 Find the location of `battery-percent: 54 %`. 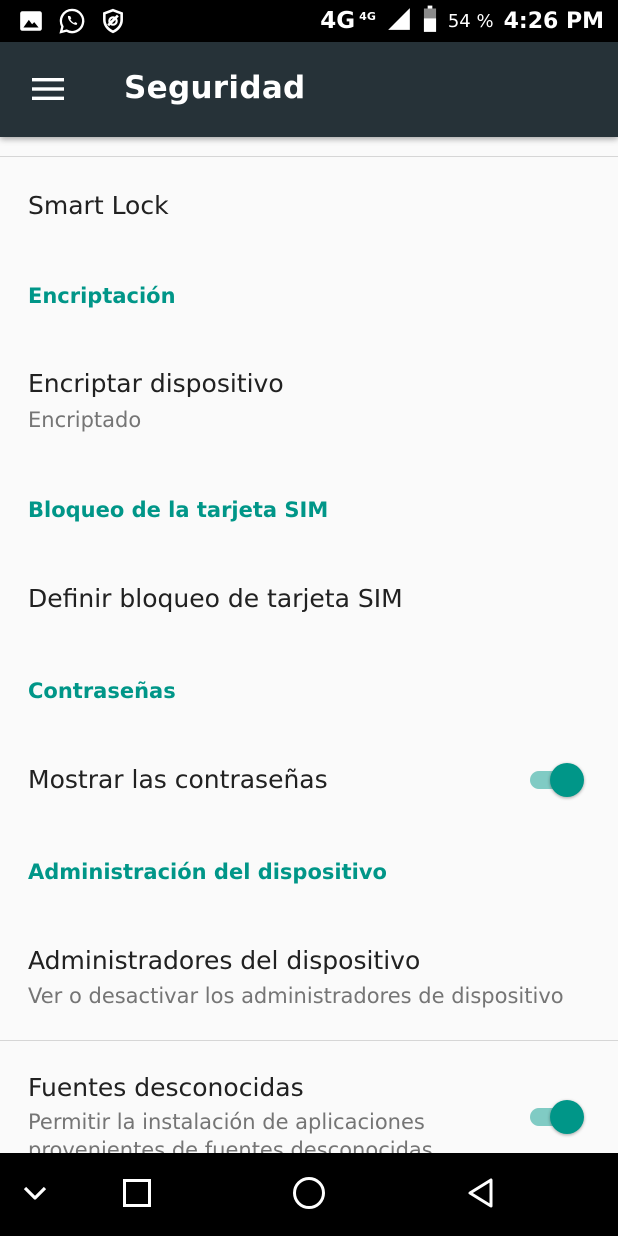

battery-percent: 54 % is located at coordinates (470, 21).